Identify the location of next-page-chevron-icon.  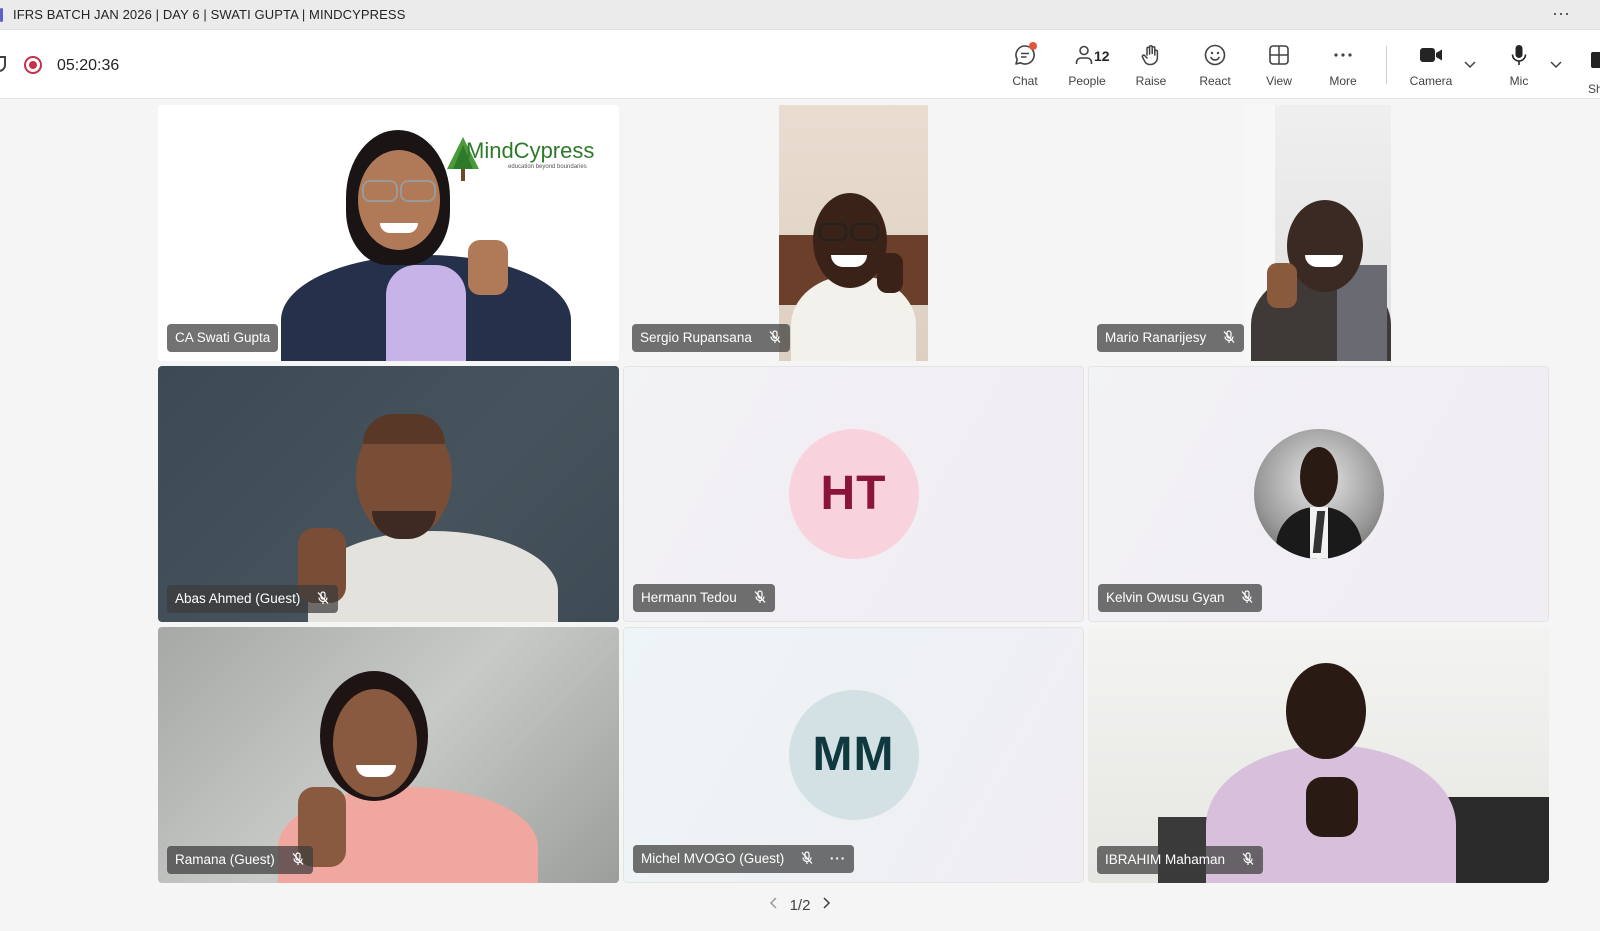
(826, 905).